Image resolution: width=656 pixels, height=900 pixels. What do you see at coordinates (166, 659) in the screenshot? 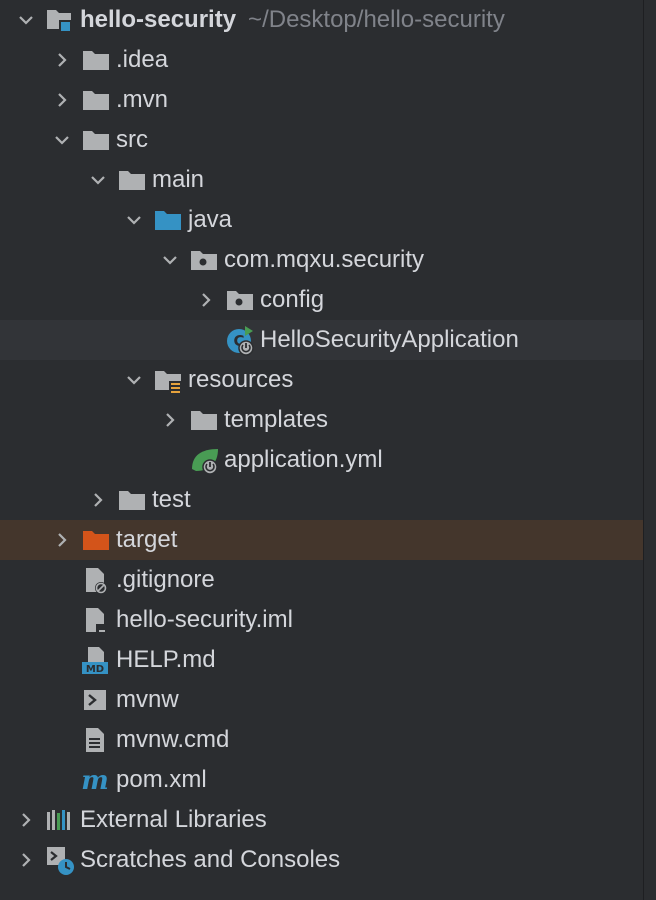
I see `help-md-label: HELP.md` at bounding box center [166, 659].